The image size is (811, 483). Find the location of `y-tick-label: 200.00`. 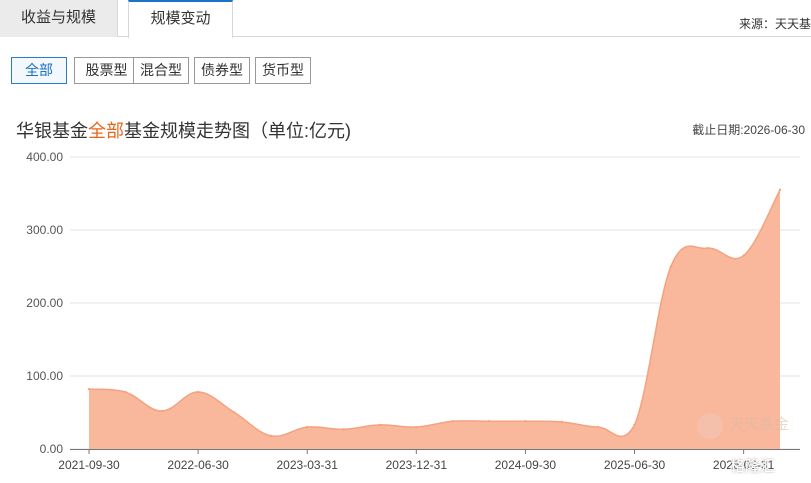

y-tick-label: 200.00 is located at coordinates (44, 303).